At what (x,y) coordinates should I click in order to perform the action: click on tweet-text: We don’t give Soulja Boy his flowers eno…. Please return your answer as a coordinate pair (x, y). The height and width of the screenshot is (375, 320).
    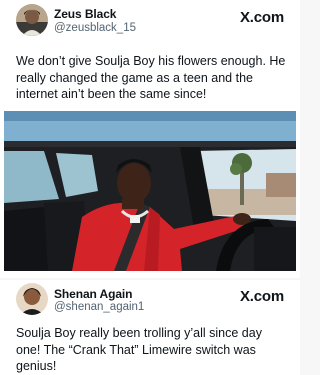
    Looking at the image, I should click on (151, 77).